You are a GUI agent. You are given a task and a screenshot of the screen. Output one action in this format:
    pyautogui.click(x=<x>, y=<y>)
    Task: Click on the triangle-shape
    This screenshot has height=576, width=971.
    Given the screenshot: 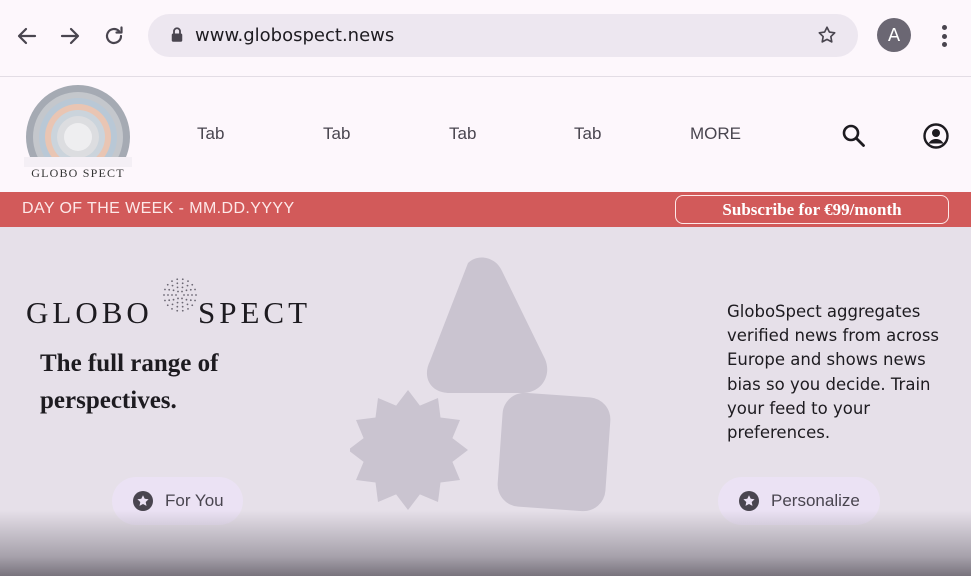 What is the action you would take?
    pyautogui.click(x=487, y=325)
    